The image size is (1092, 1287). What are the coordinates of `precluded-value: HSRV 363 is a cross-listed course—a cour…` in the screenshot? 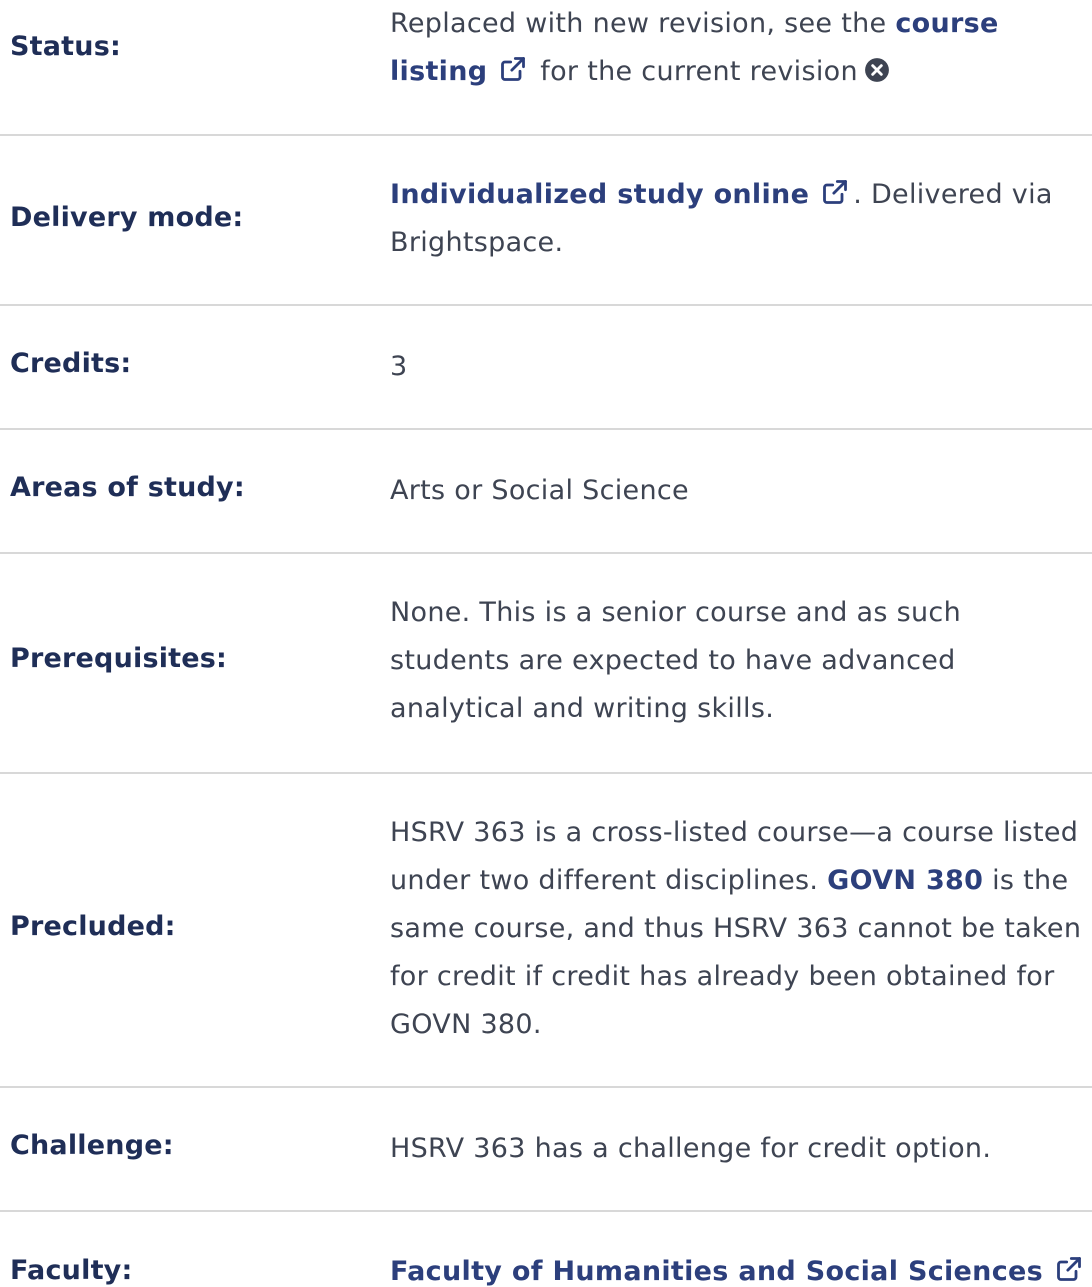 It's located at (740, 929).